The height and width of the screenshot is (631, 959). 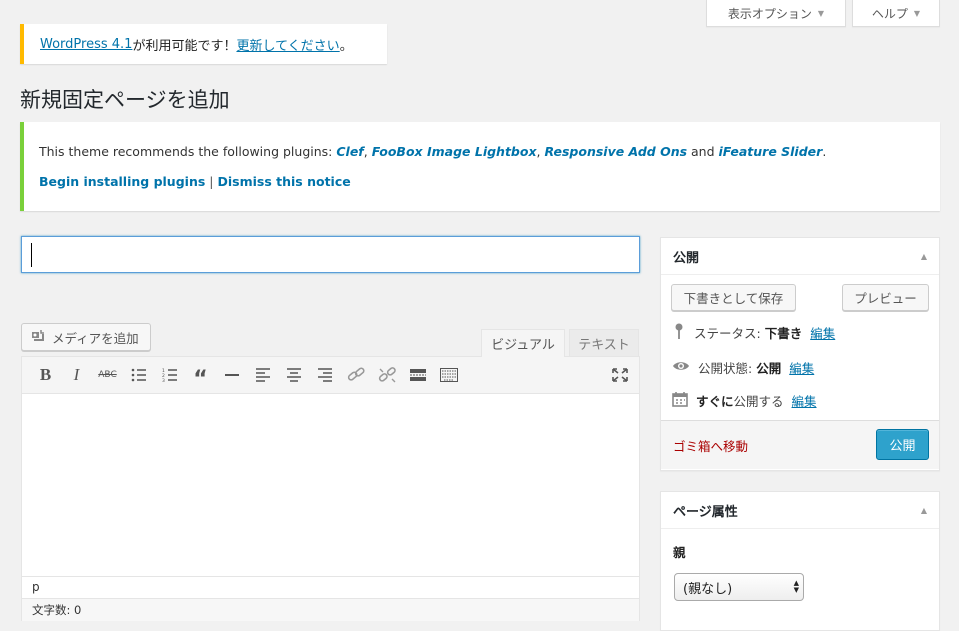 I want to click on publish-box-title: 公開, so click(x=686, y=258).